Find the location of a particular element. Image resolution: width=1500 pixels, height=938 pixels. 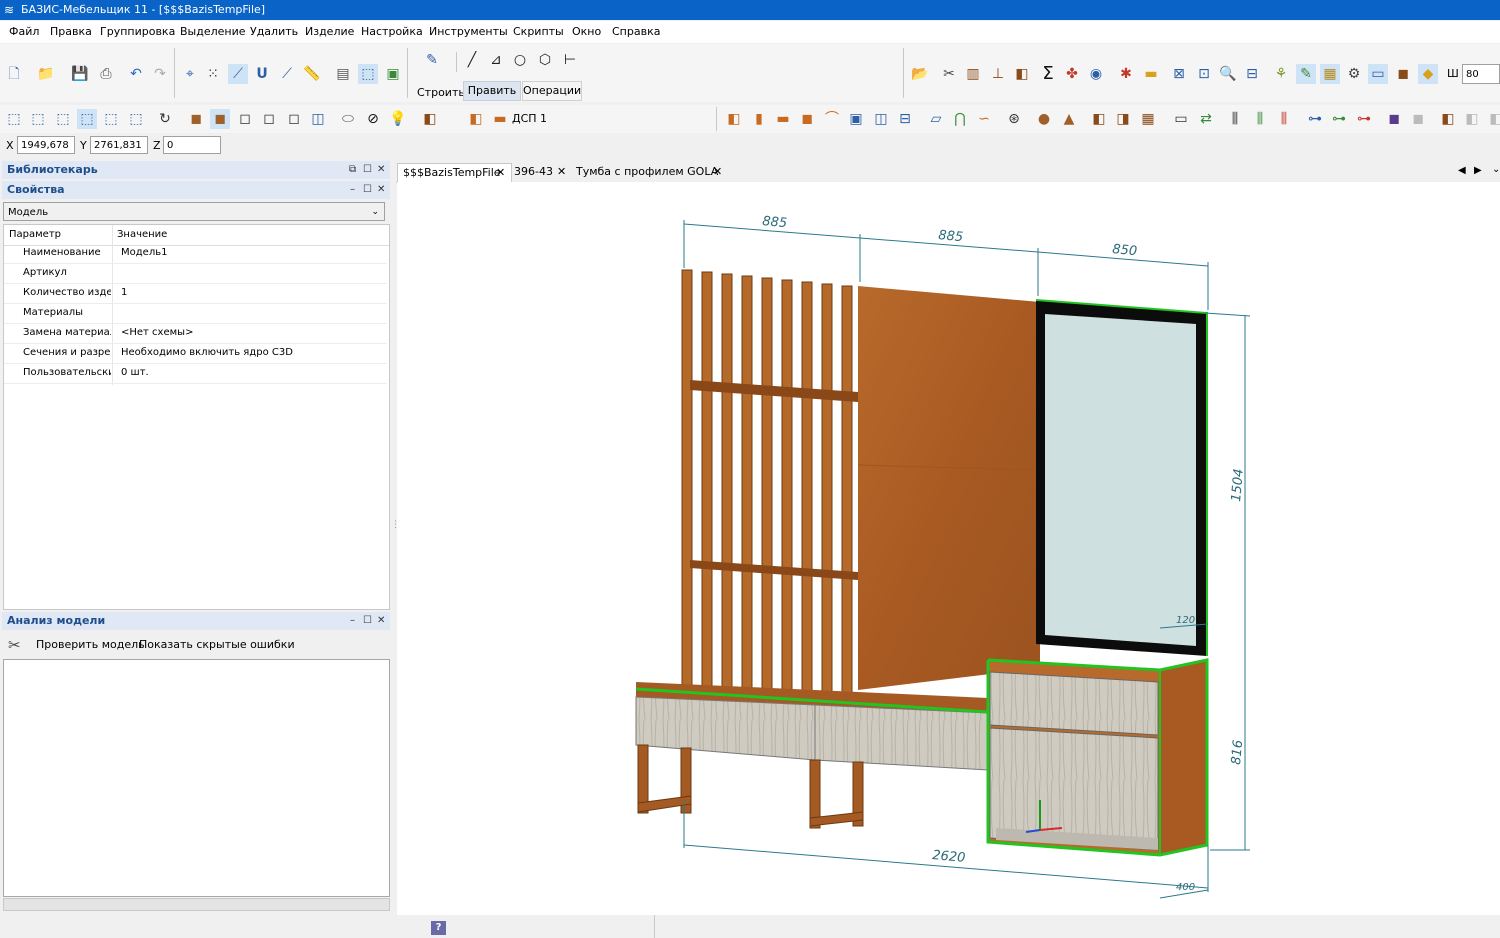

dsp-swatch-icon: ▬ is located at coordinates (500, 119).